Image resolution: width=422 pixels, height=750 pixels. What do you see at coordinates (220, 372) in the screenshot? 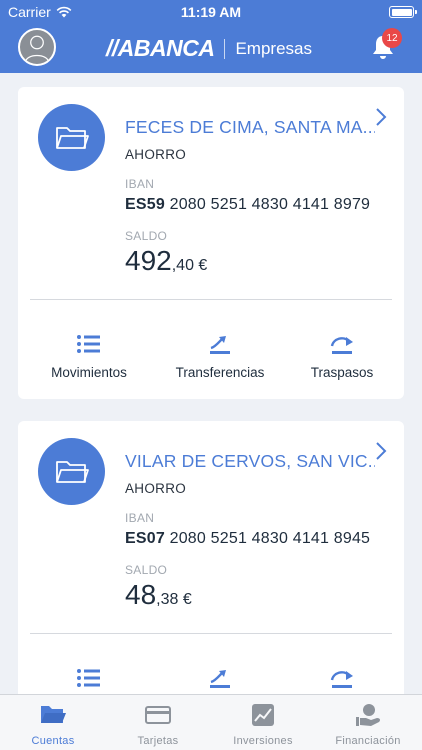
I see `transferencias-label: Transferencias` at bounding box center [220, 372].